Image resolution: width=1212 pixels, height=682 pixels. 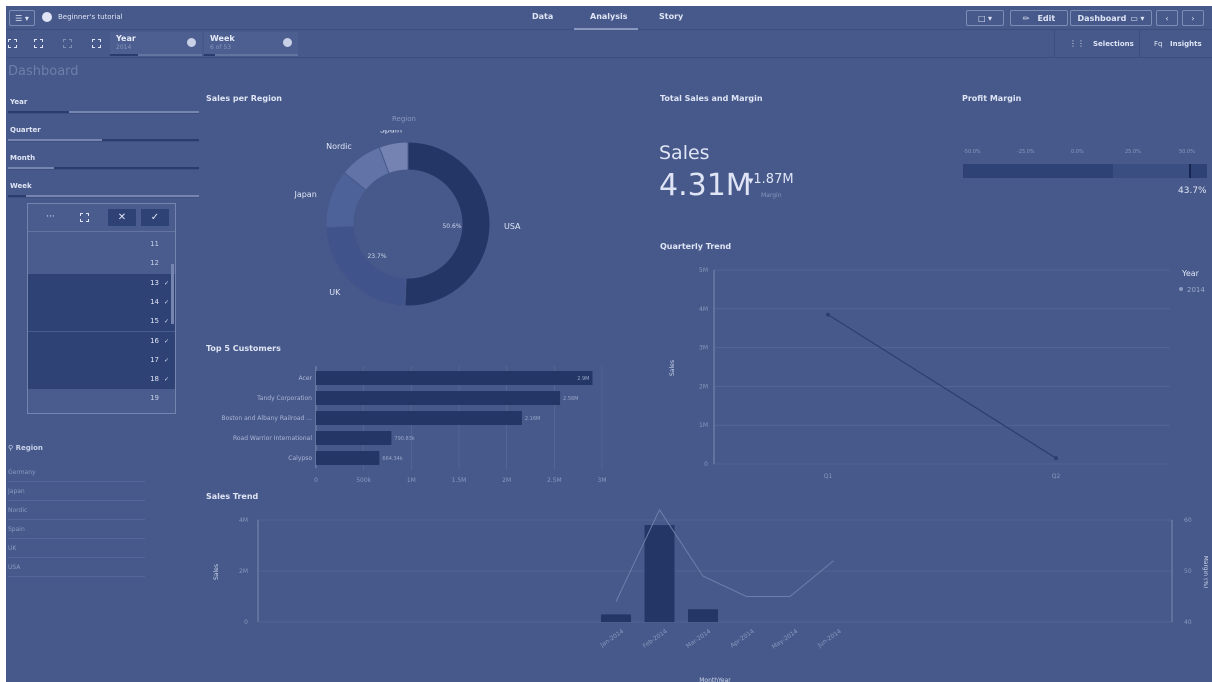 I want to click on sales-per-region-chart: USA 50.6% UK 23.7% Japan Nordic Spain, so click(x=407, y=218).